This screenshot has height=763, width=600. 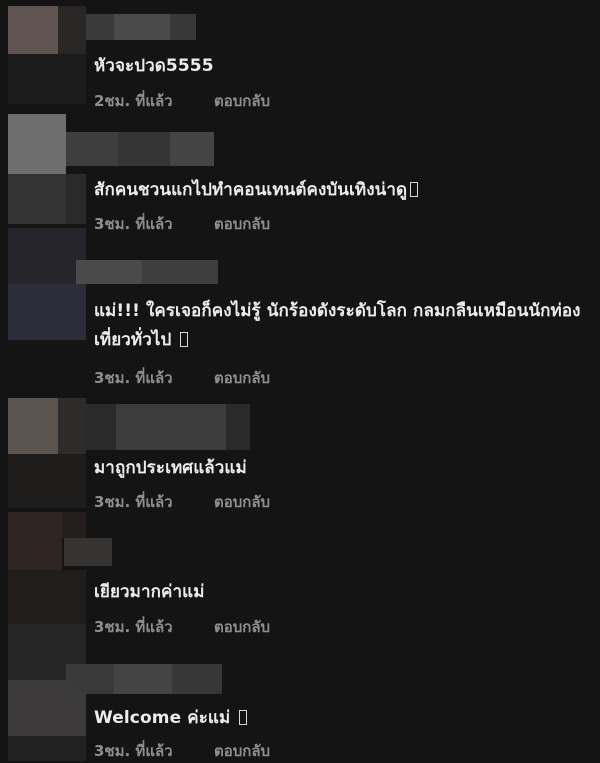 I want to click on comment-meta: 2ชม. ที่แล้ว ตอบกลับ, so click(x=182, y=101).